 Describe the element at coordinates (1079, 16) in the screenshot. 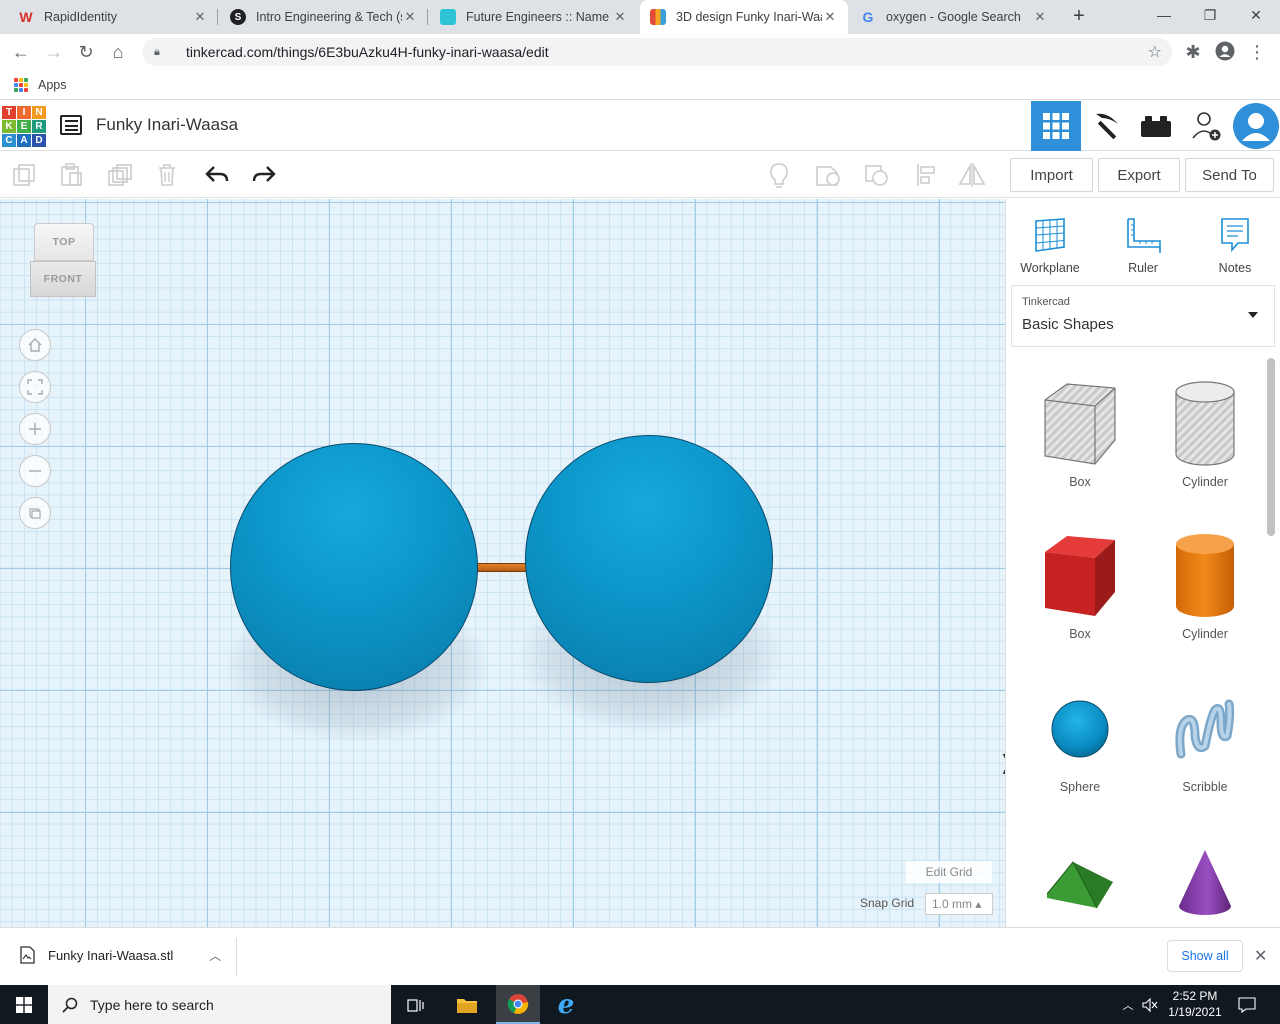

I see `new-tab-icon: +` at that location.